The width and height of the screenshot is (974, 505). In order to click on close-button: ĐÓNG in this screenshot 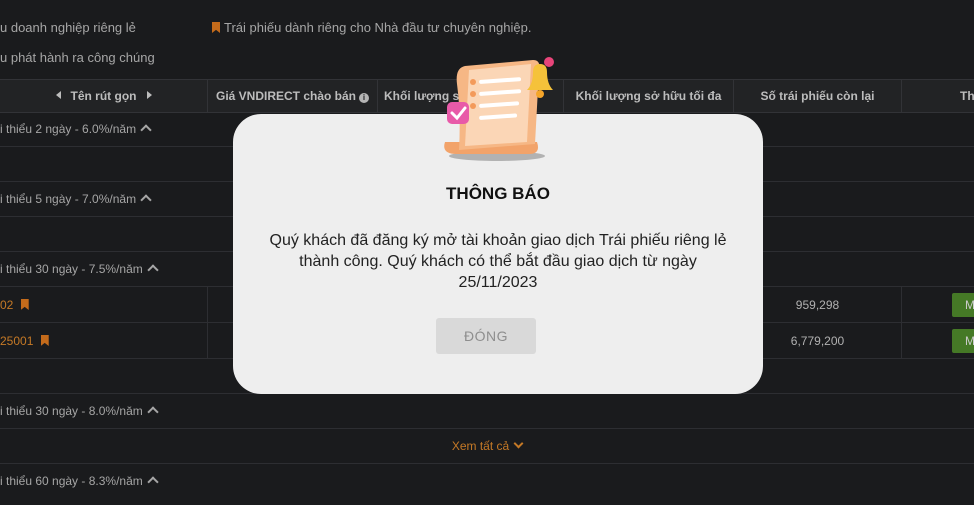, I will do `click(486, 336)`.